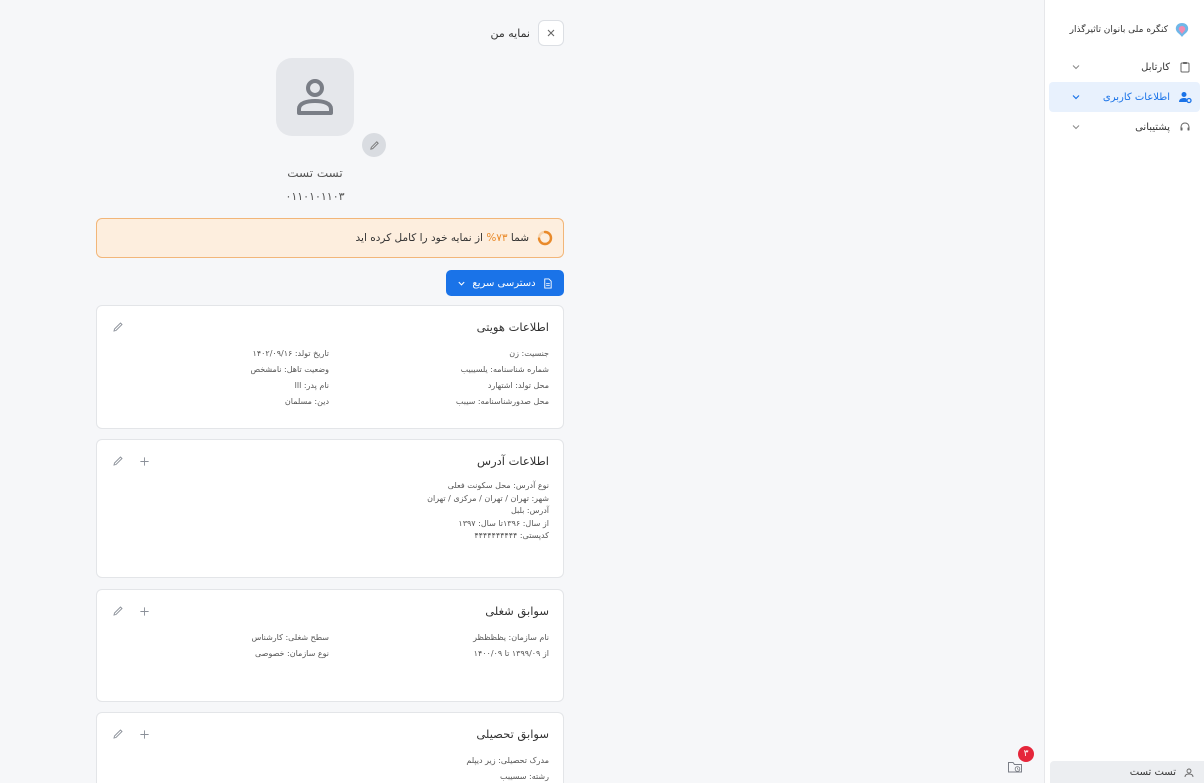 This screenshot has height=783, width=1204. I want to click on edit-avatar-button, so click(374, 145).